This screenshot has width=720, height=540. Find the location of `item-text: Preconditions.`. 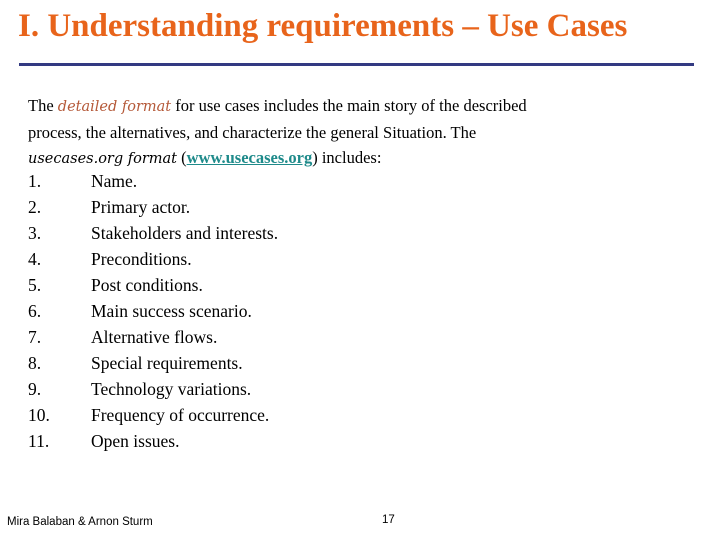

item-text: Preconditions. is located at coordinates (141, 259).